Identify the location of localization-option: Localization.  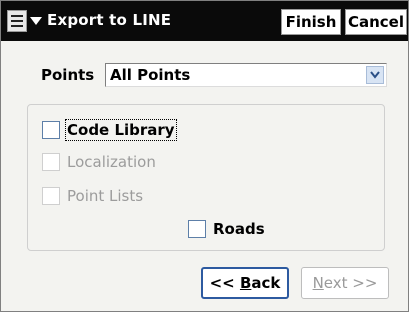
(99, 162).